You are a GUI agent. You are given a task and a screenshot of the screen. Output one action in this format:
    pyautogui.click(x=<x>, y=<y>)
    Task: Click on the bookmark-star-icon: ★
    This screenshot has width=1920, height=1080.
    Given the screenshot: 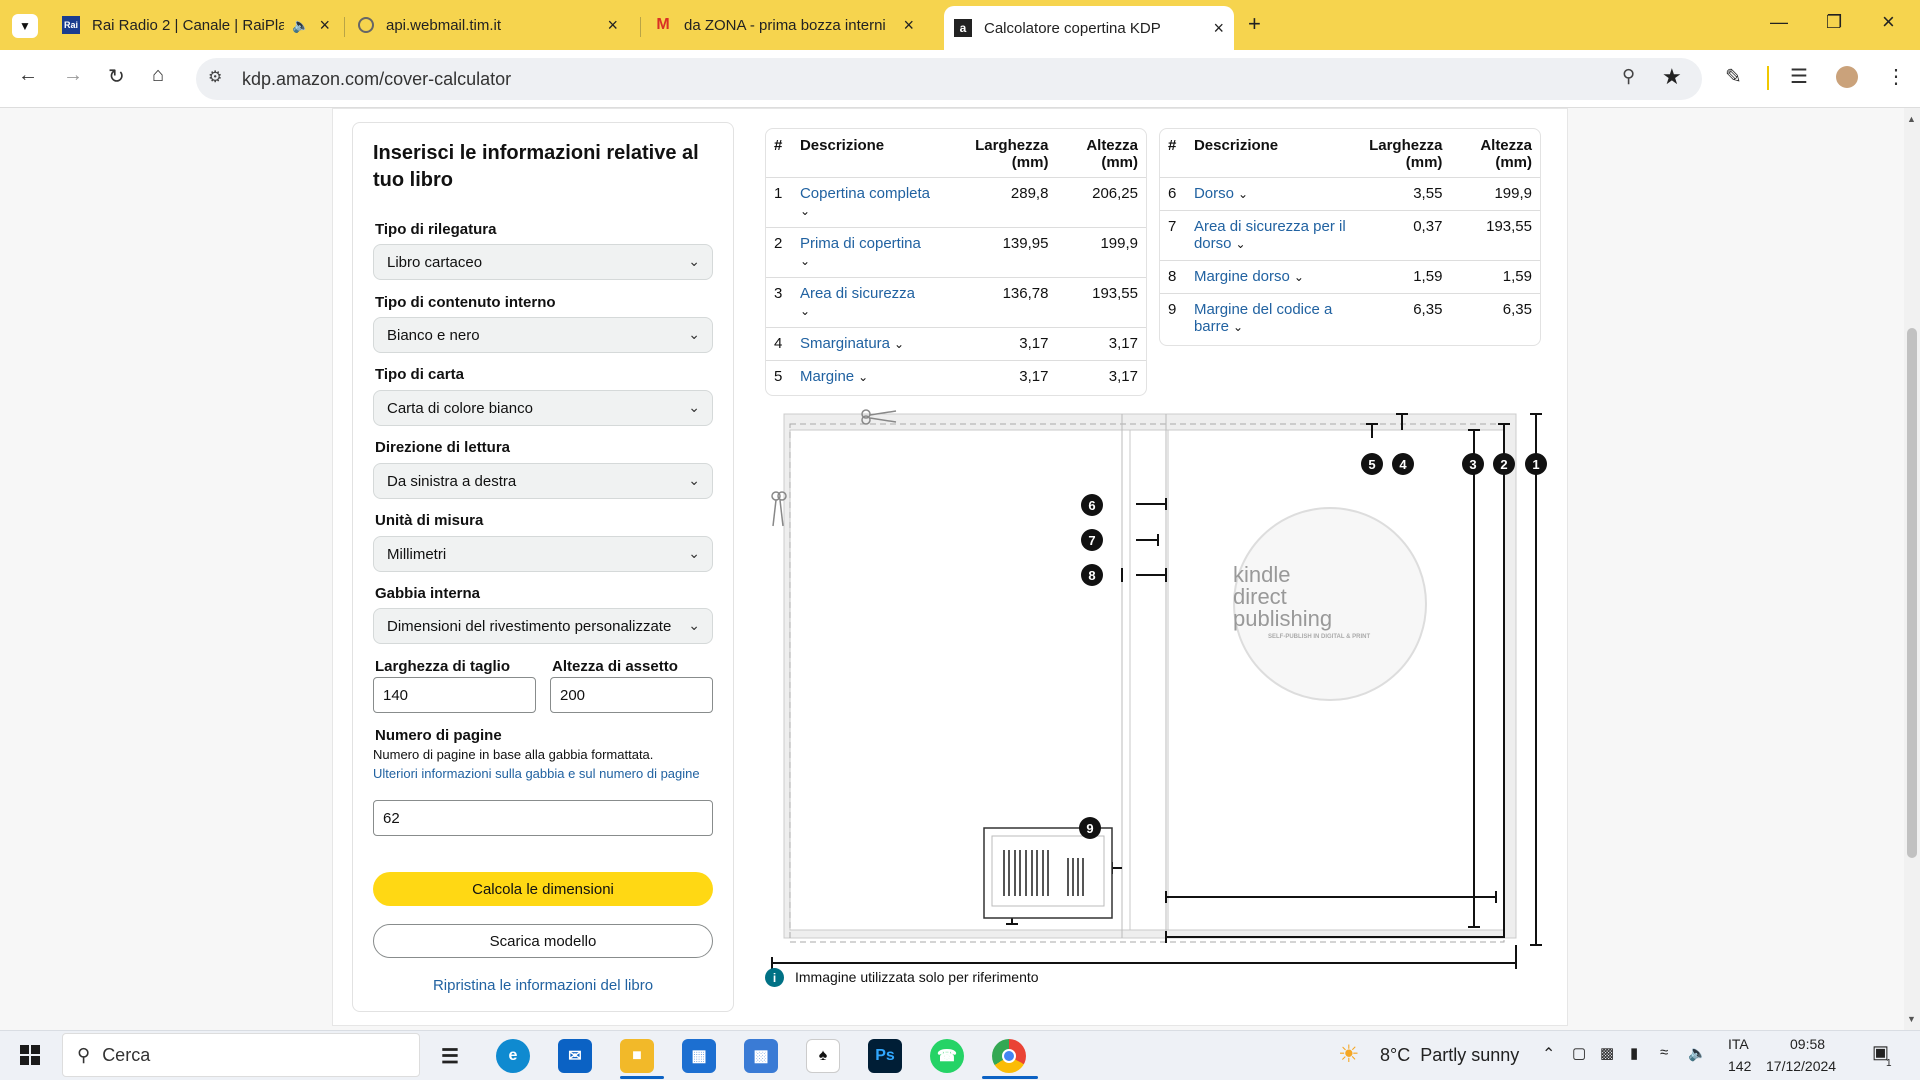 What is the action you would take?
    pyautogui.click(x=1672, y=77)
    